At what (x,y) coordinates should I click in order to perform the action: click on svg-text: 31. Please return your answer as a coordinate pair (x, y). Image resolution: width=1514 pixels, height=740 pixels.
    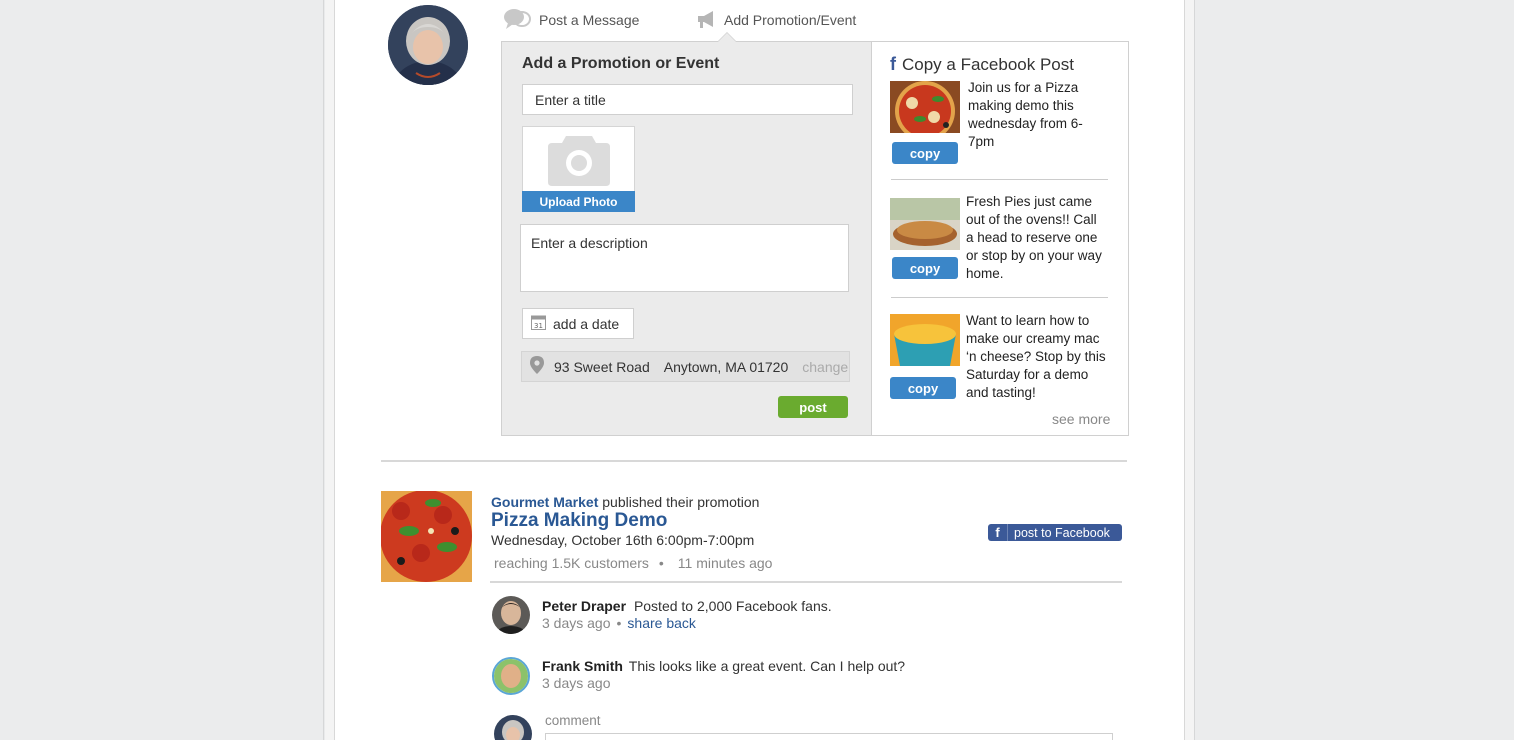
    Looking at the image, I should click on (538, 326).